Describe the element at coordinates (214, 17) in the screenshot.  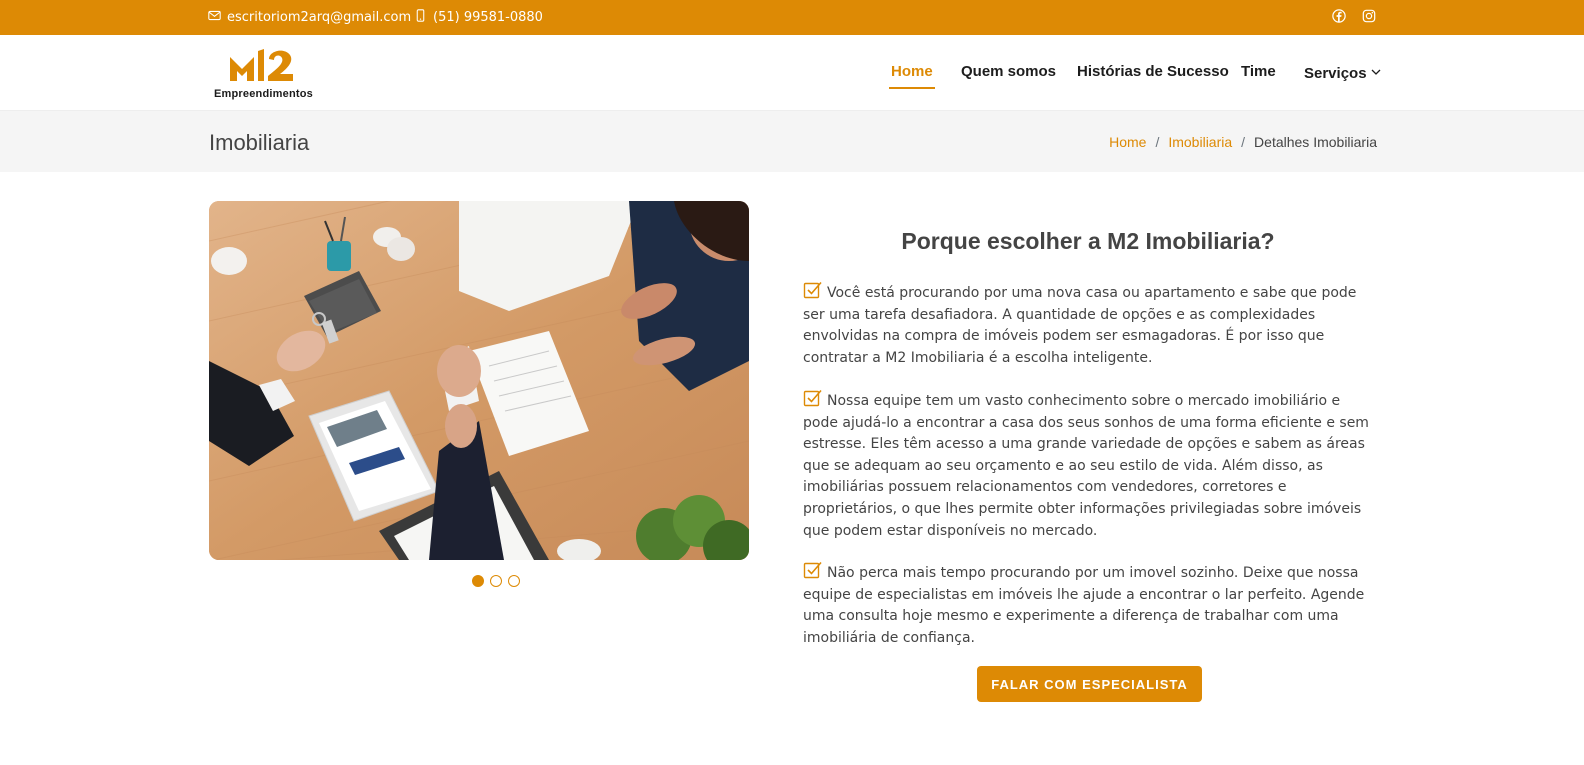
I see `envelope-icon` at that location.